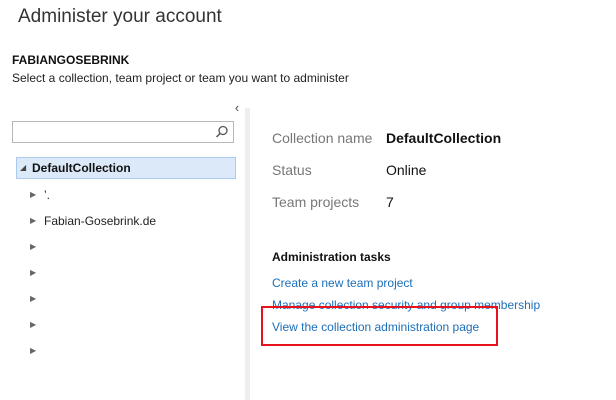 The width and height of the screenshot is (616, 400). Describe the element at coordinates (113, 132) in the screenshot. I see `search-input` at that location.